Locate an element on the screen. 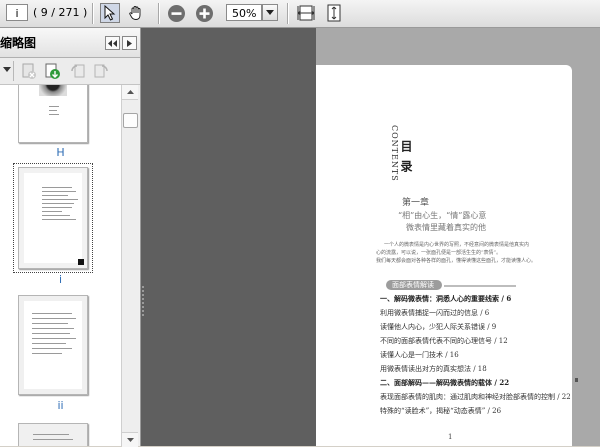  collapse-panel-button is located at coordinates (112, 43).